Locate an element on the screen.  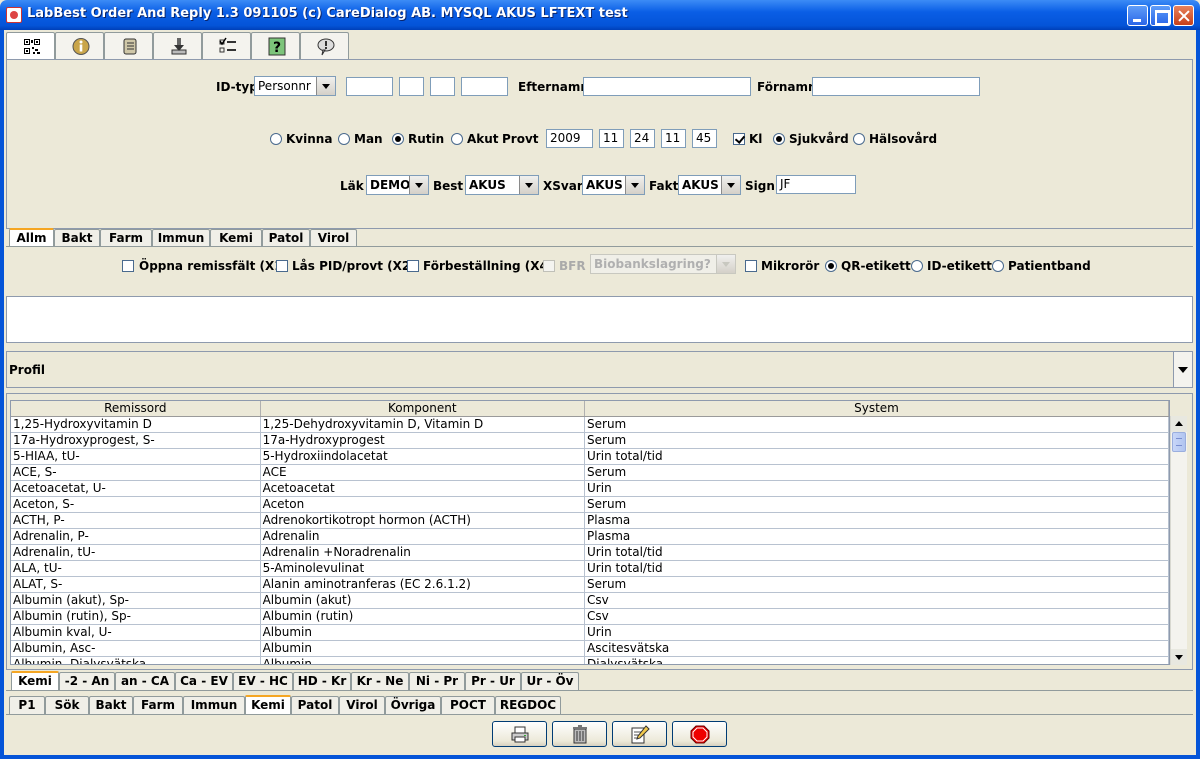
range-tab-2: an - CA is located at coordinates (145, 681).